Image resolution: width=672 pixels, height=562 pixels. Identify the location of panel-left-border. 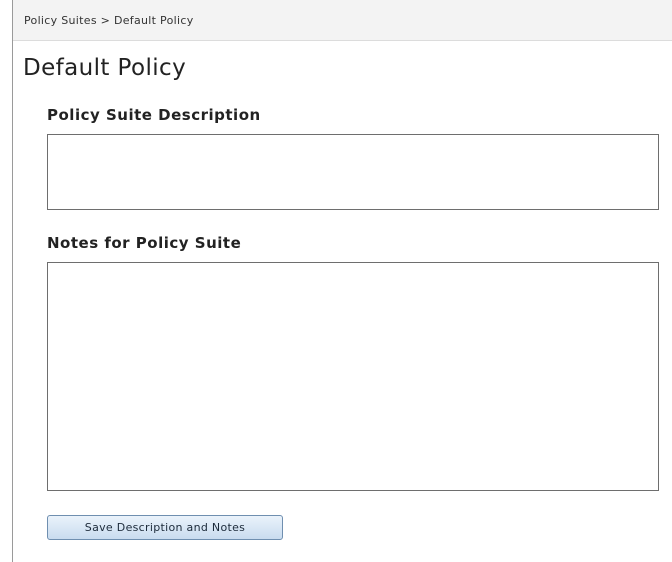
(12, 281).